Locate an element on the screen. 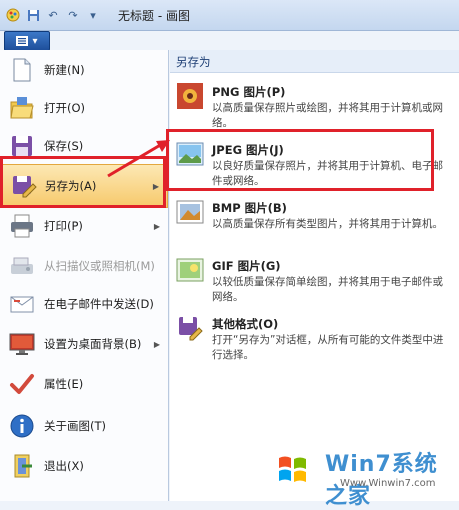 The width and height of the screenshot is (459, 510). watermark-url: Www.Winwin7.com is located at coordinates (388, 483).